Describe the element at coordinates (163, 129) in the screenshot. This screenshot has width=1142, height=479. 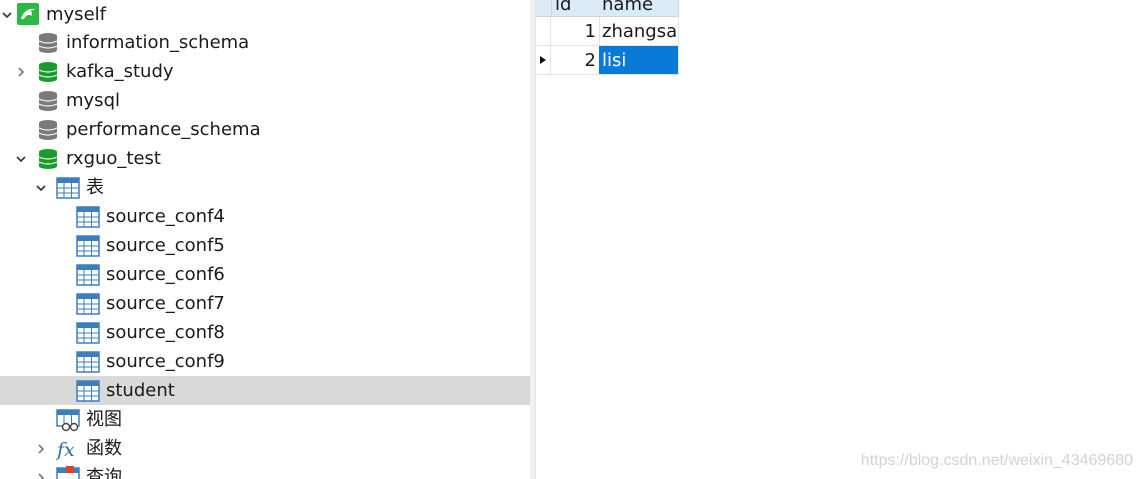
I see `database-label: performance_schema` at that location.